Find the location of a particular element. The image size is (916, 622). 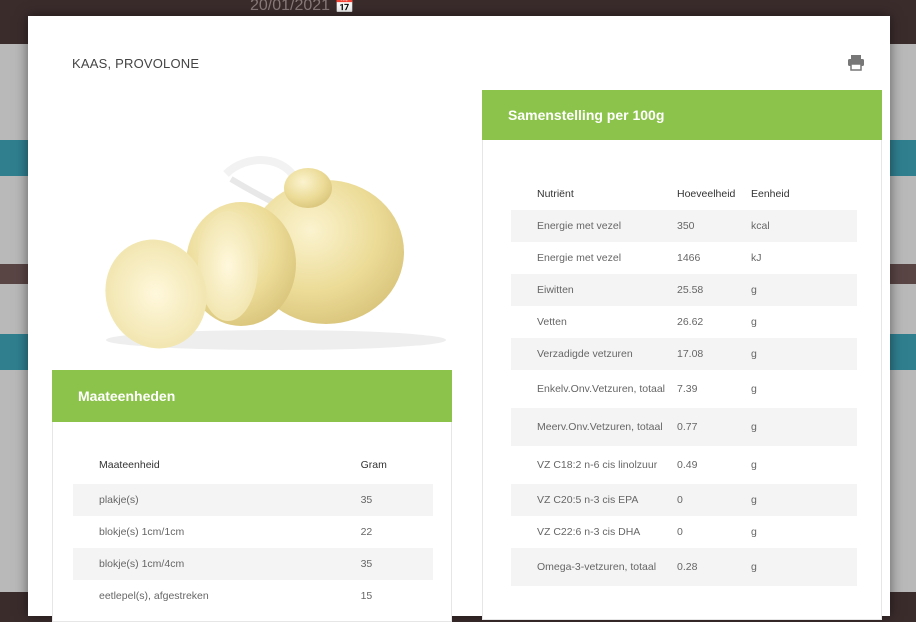

table-row: Enkelv.Onv.Vetzuren, totaal 7.39 g is located at coordinates (684, 389).